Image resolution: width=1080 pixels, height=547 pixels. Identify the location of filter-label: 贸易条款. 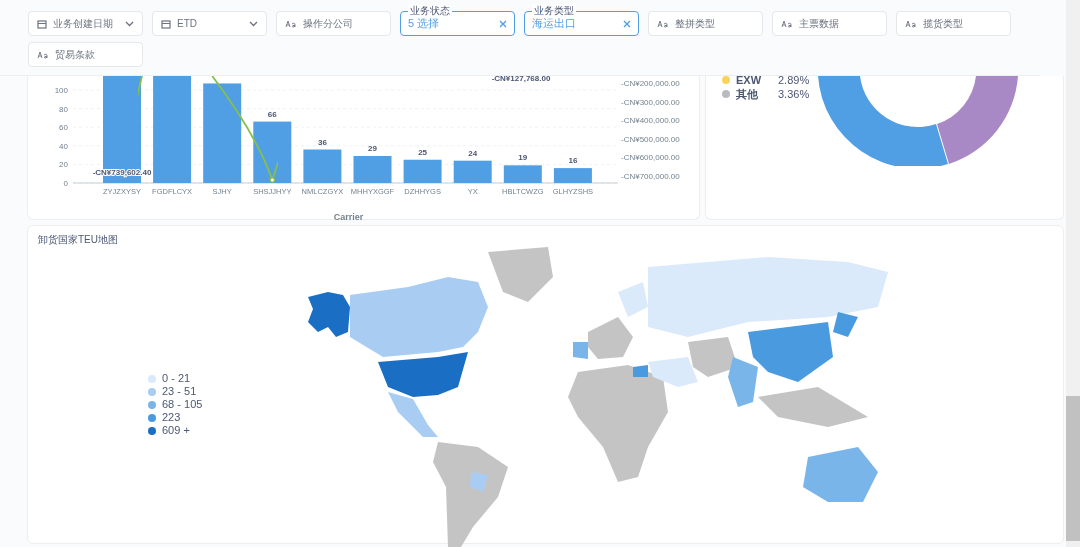
(75, 55).